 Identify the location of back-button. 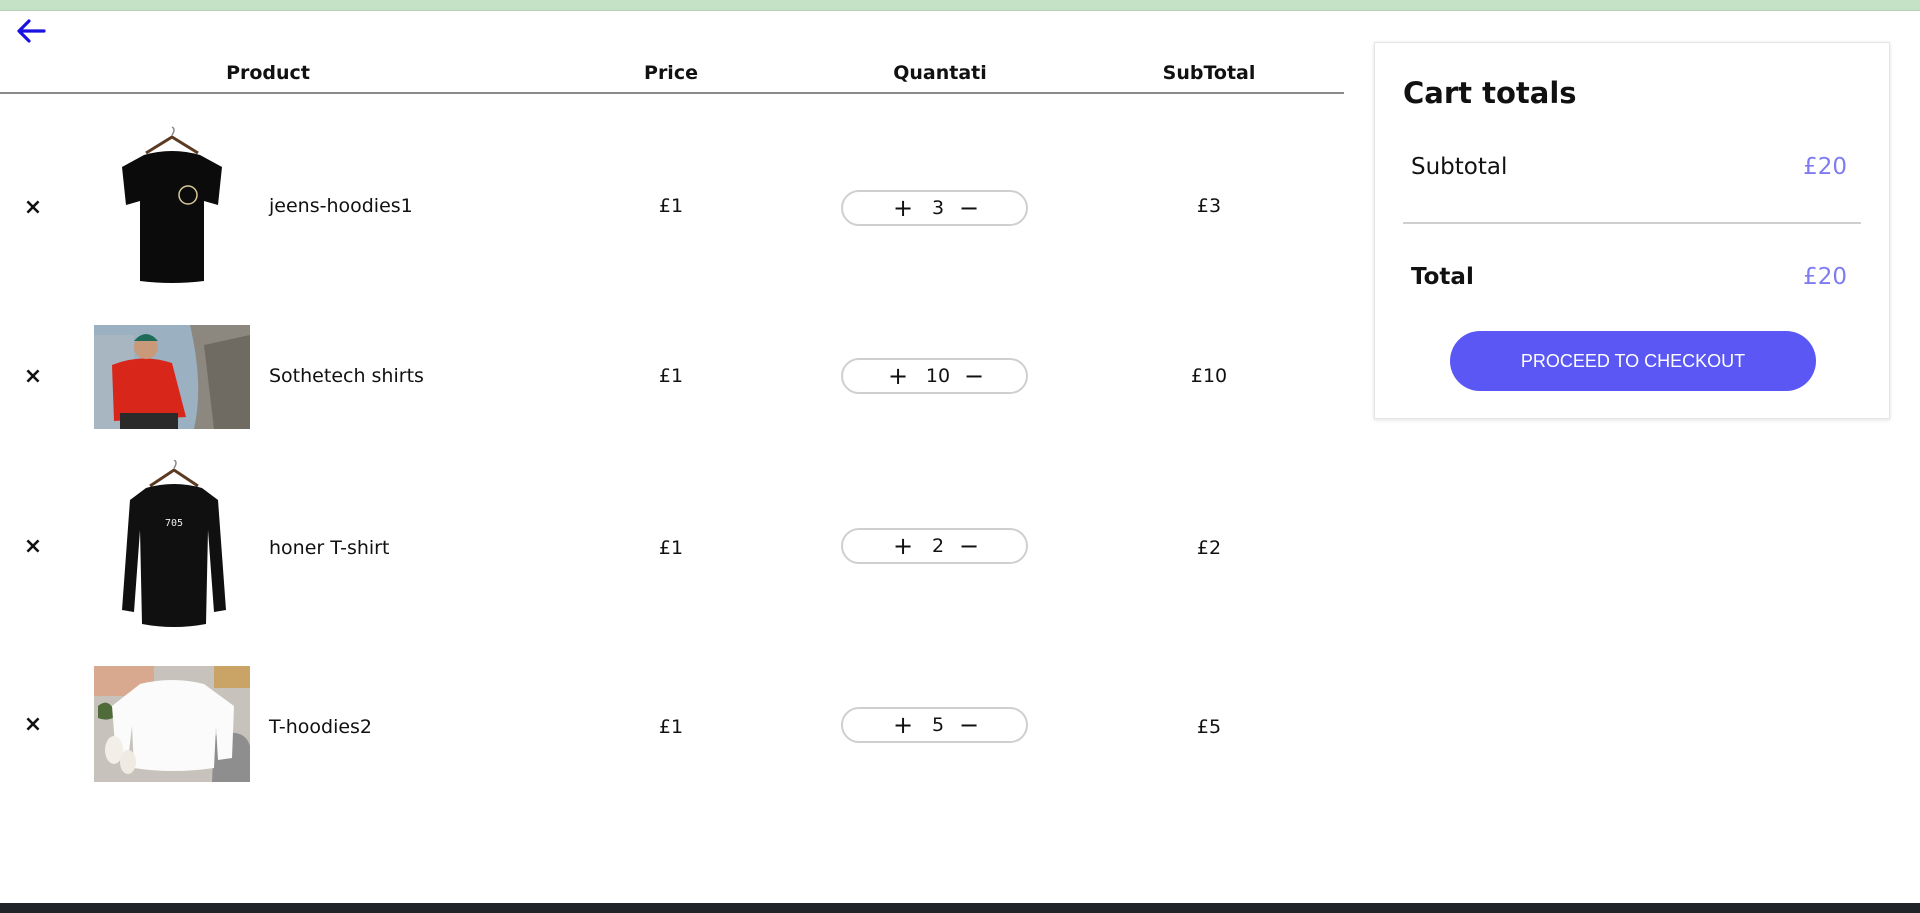
(31, 31).